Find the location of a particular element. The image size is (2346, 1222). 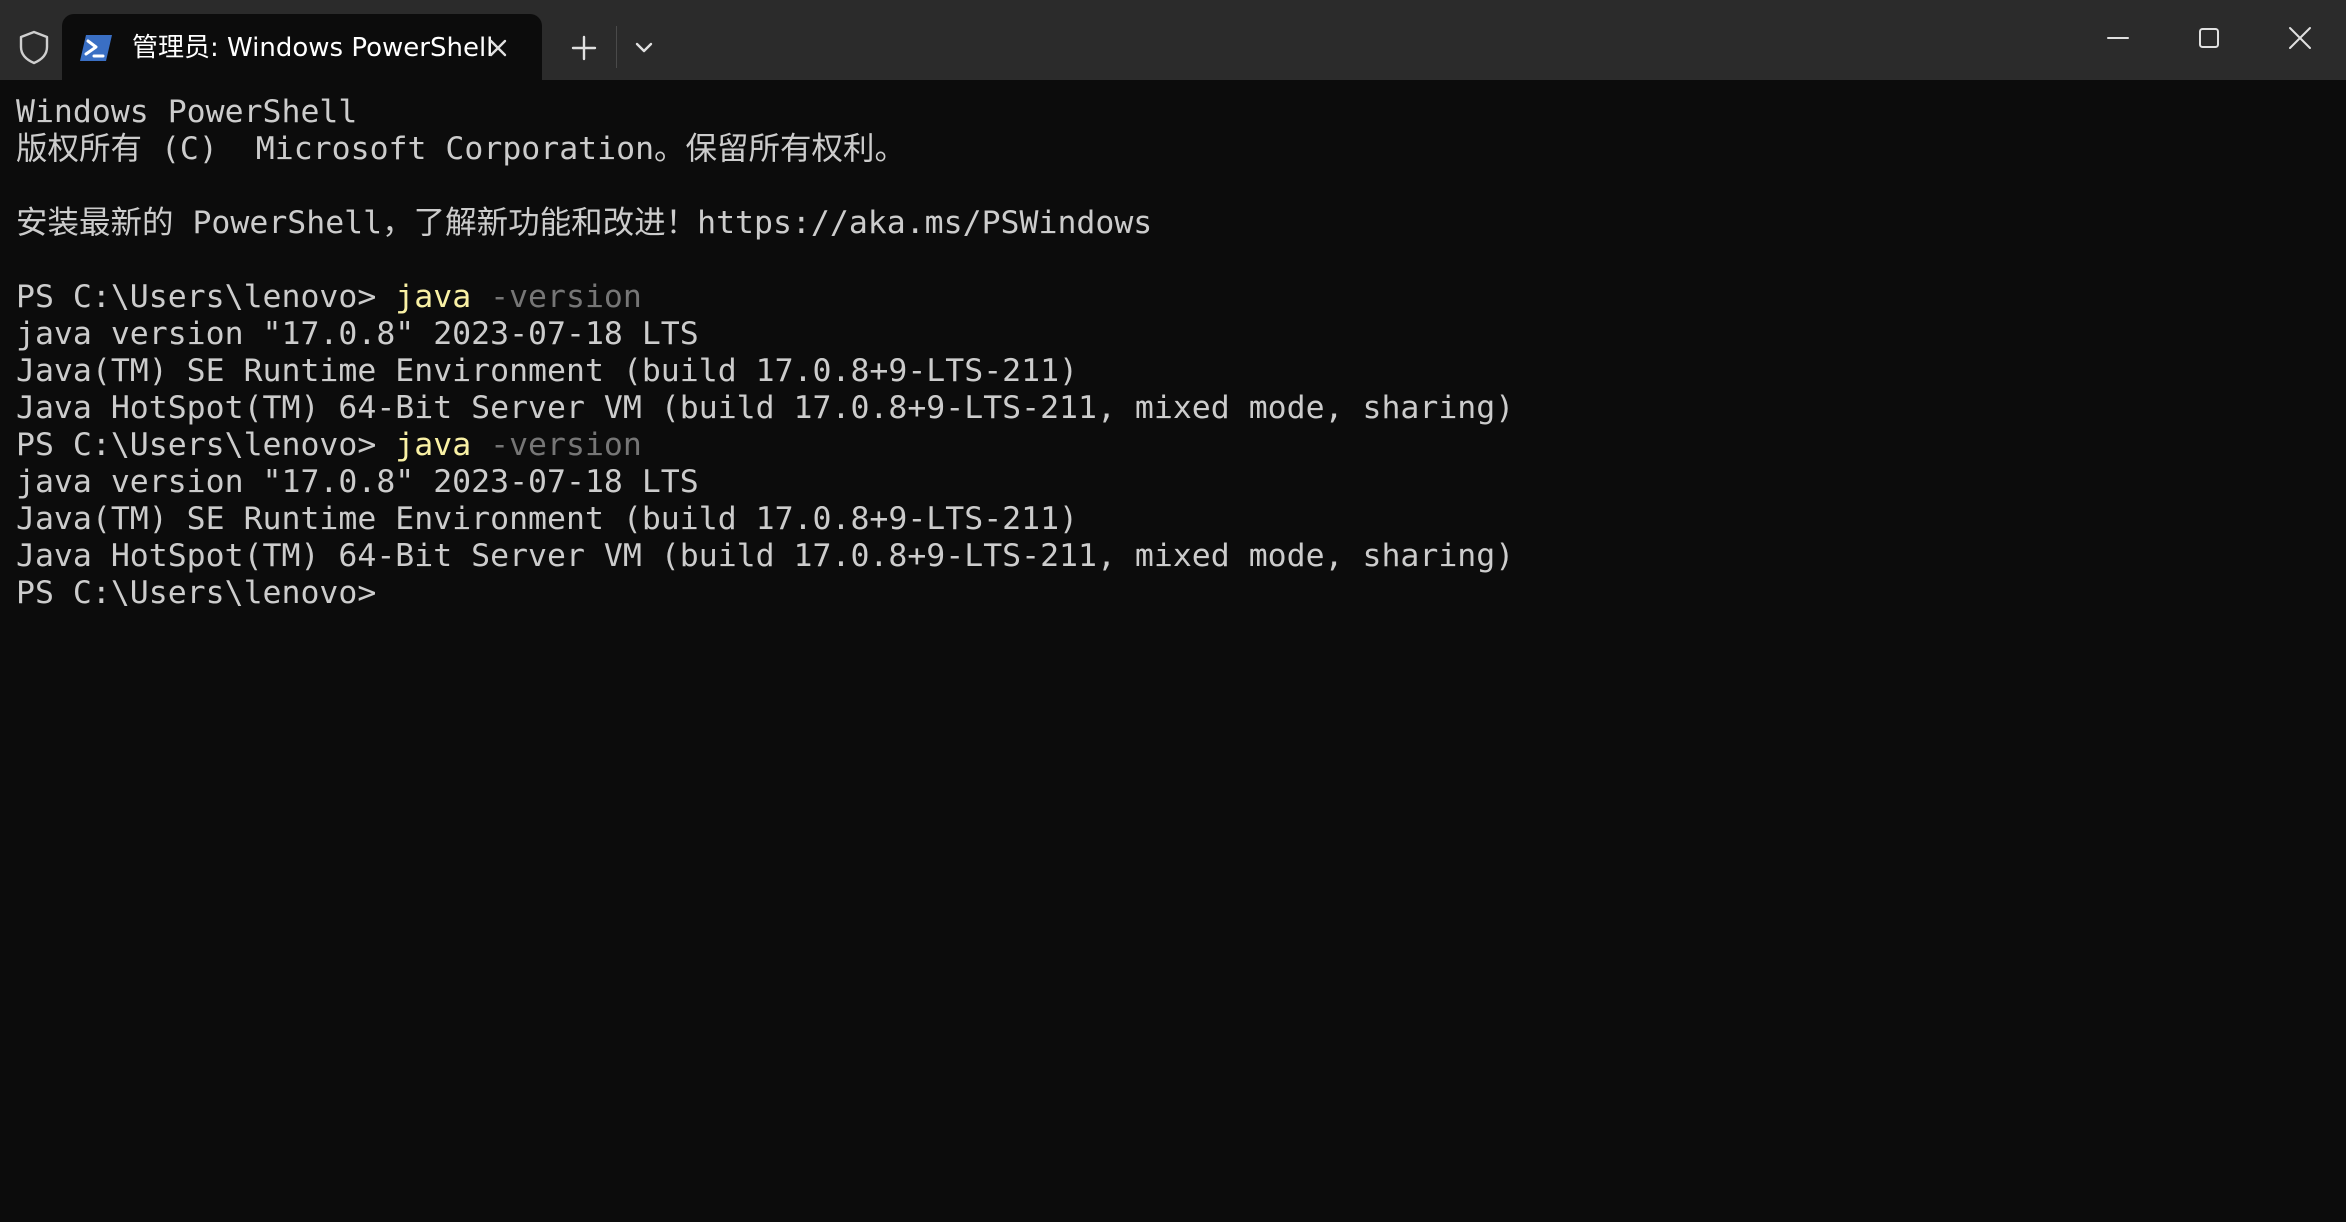

tab-close-icon is located at coordinates (498, 48).